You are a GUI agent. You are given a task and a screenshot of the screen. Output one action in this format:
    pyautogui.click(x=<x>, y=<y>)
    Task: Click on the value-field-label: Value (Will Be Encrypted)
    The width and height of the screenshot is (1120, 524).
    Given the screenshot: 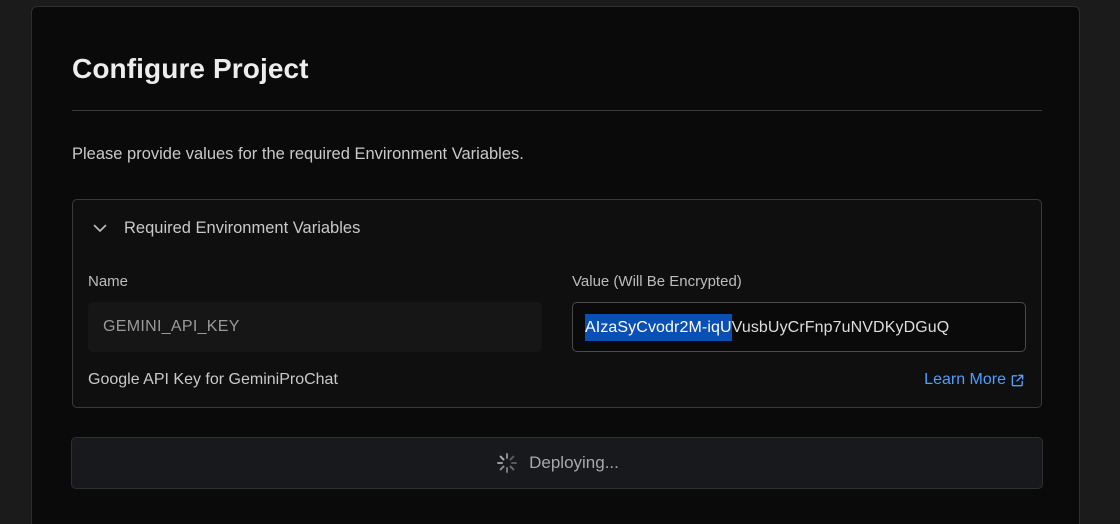 What is the action you would take?
    pyautogui.click(x=657, y=281)
    